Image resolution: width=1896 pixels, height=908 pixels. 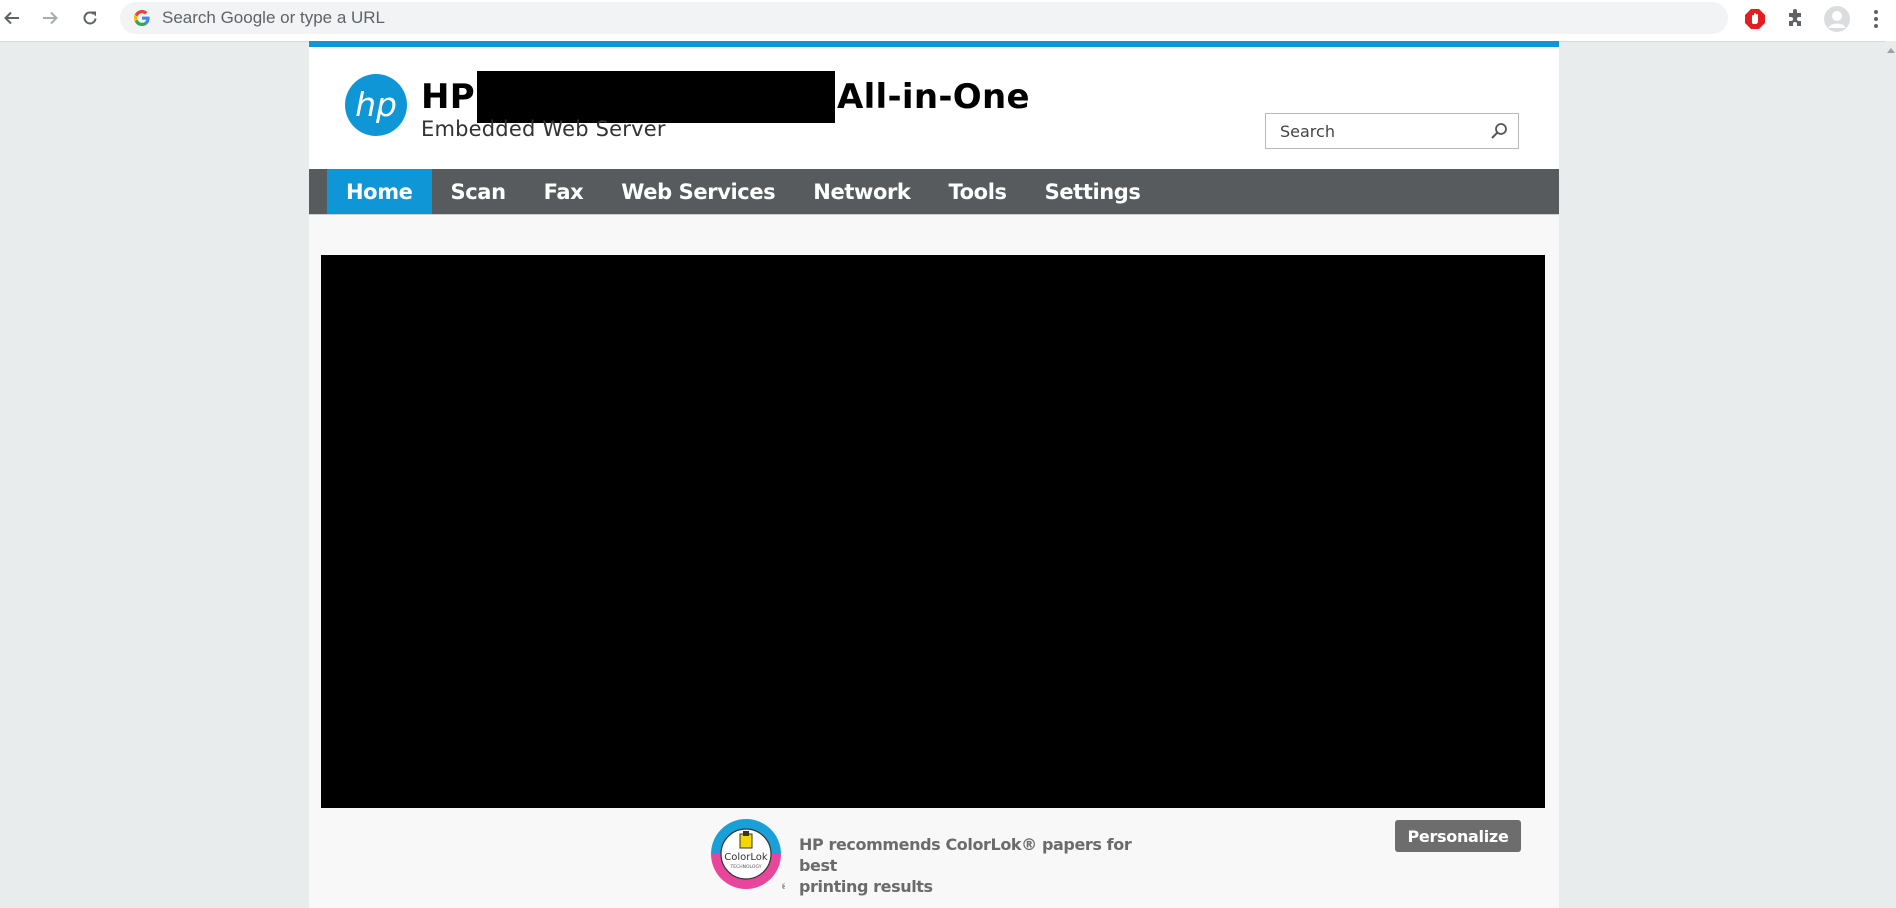 What do you see at coordinates (379, 191) in the screenshot?
I see `tab-home: Home` at bounding box center [379, 191].